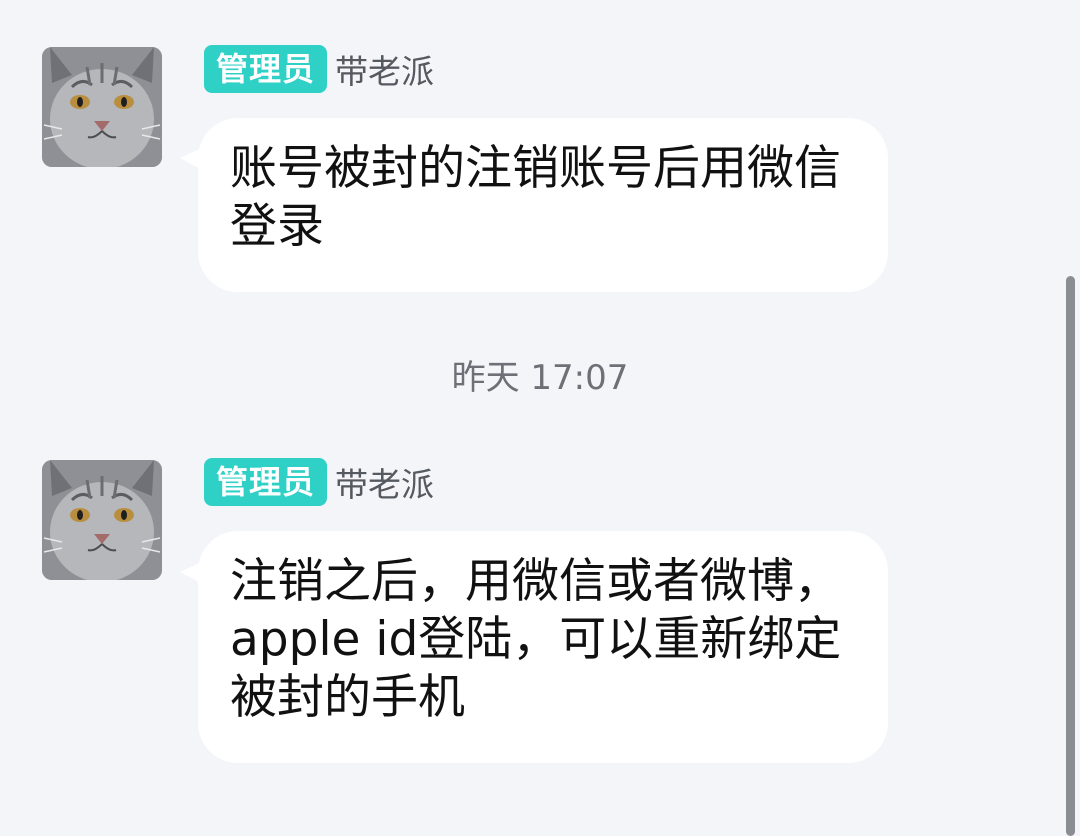 The width and height of the screenshot is (1080, 836). Describe the element at coordinates (540, 378) in the screenshot. I see `message-timestamp: 昨天 17:07` at that location.